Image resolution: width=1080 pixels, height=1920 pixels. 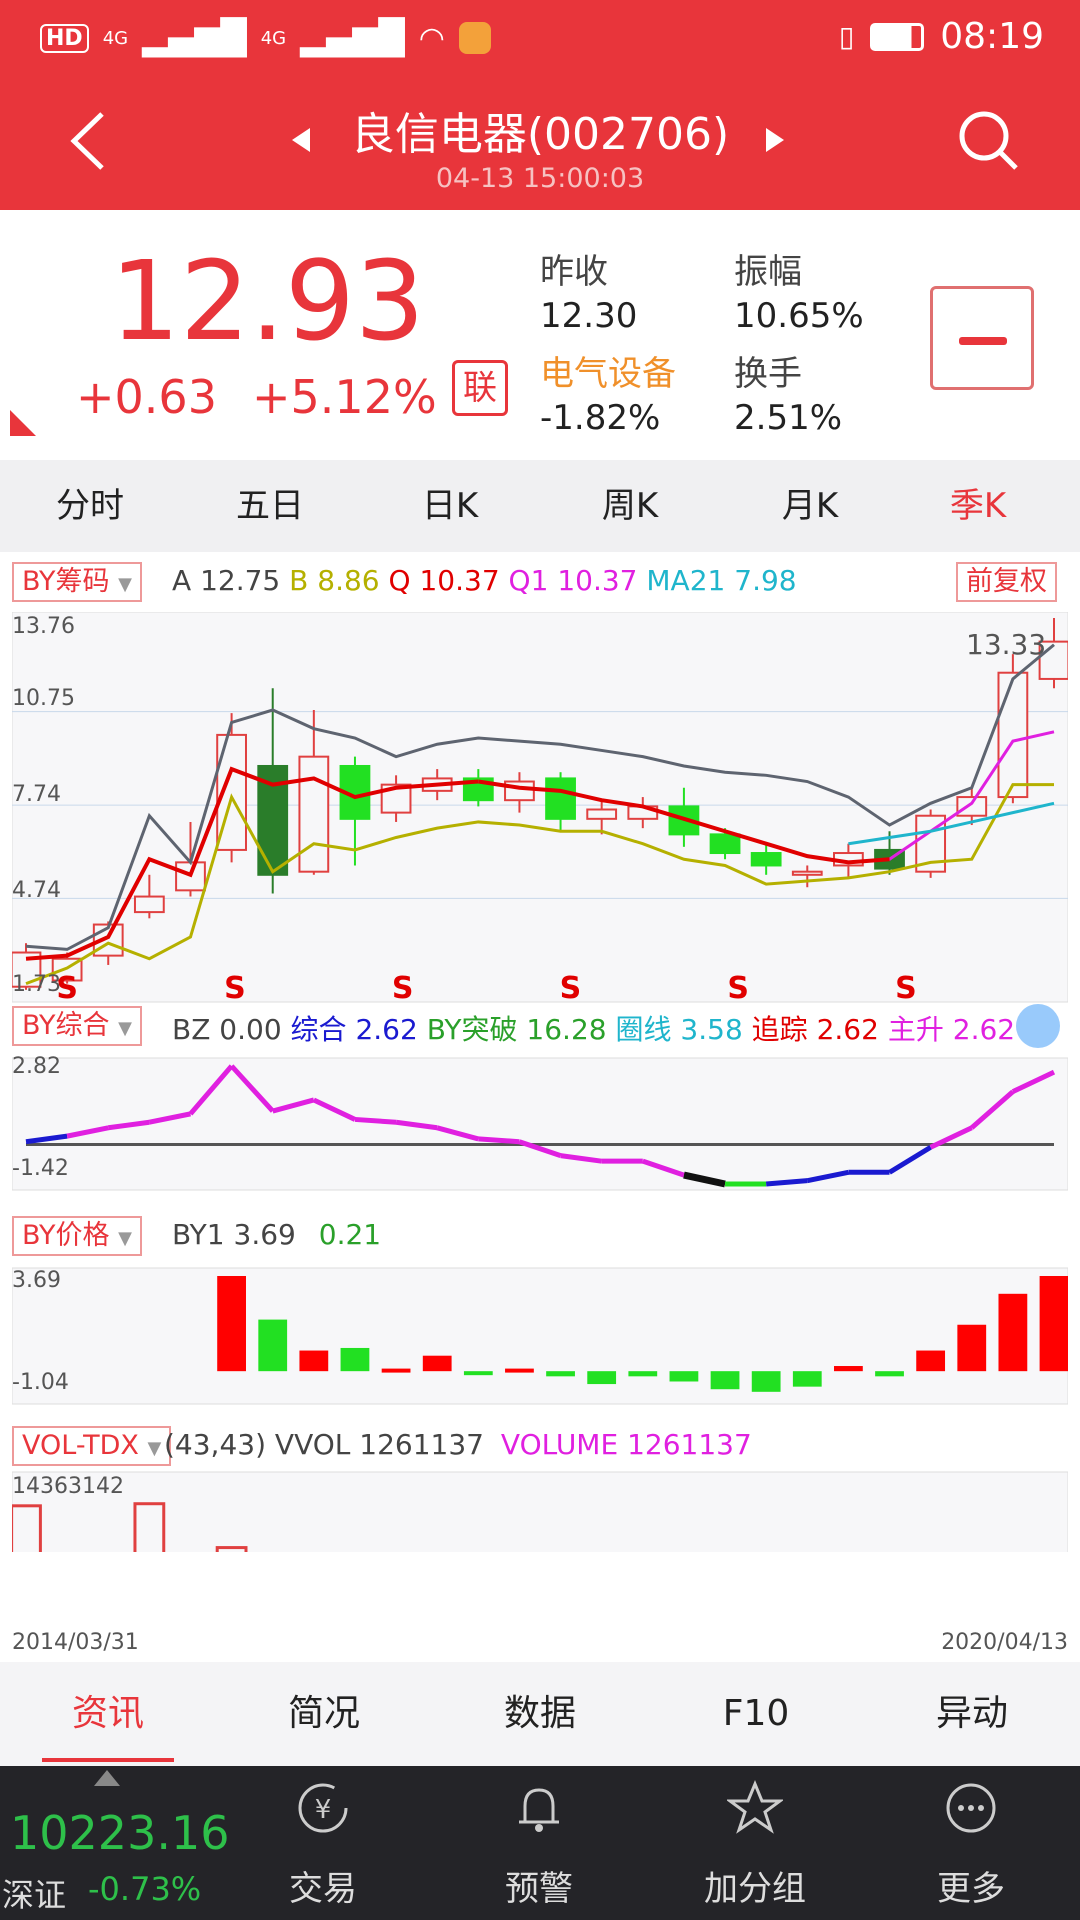 I want to click on nav-more: 更多, so click(x=971, y=1845).